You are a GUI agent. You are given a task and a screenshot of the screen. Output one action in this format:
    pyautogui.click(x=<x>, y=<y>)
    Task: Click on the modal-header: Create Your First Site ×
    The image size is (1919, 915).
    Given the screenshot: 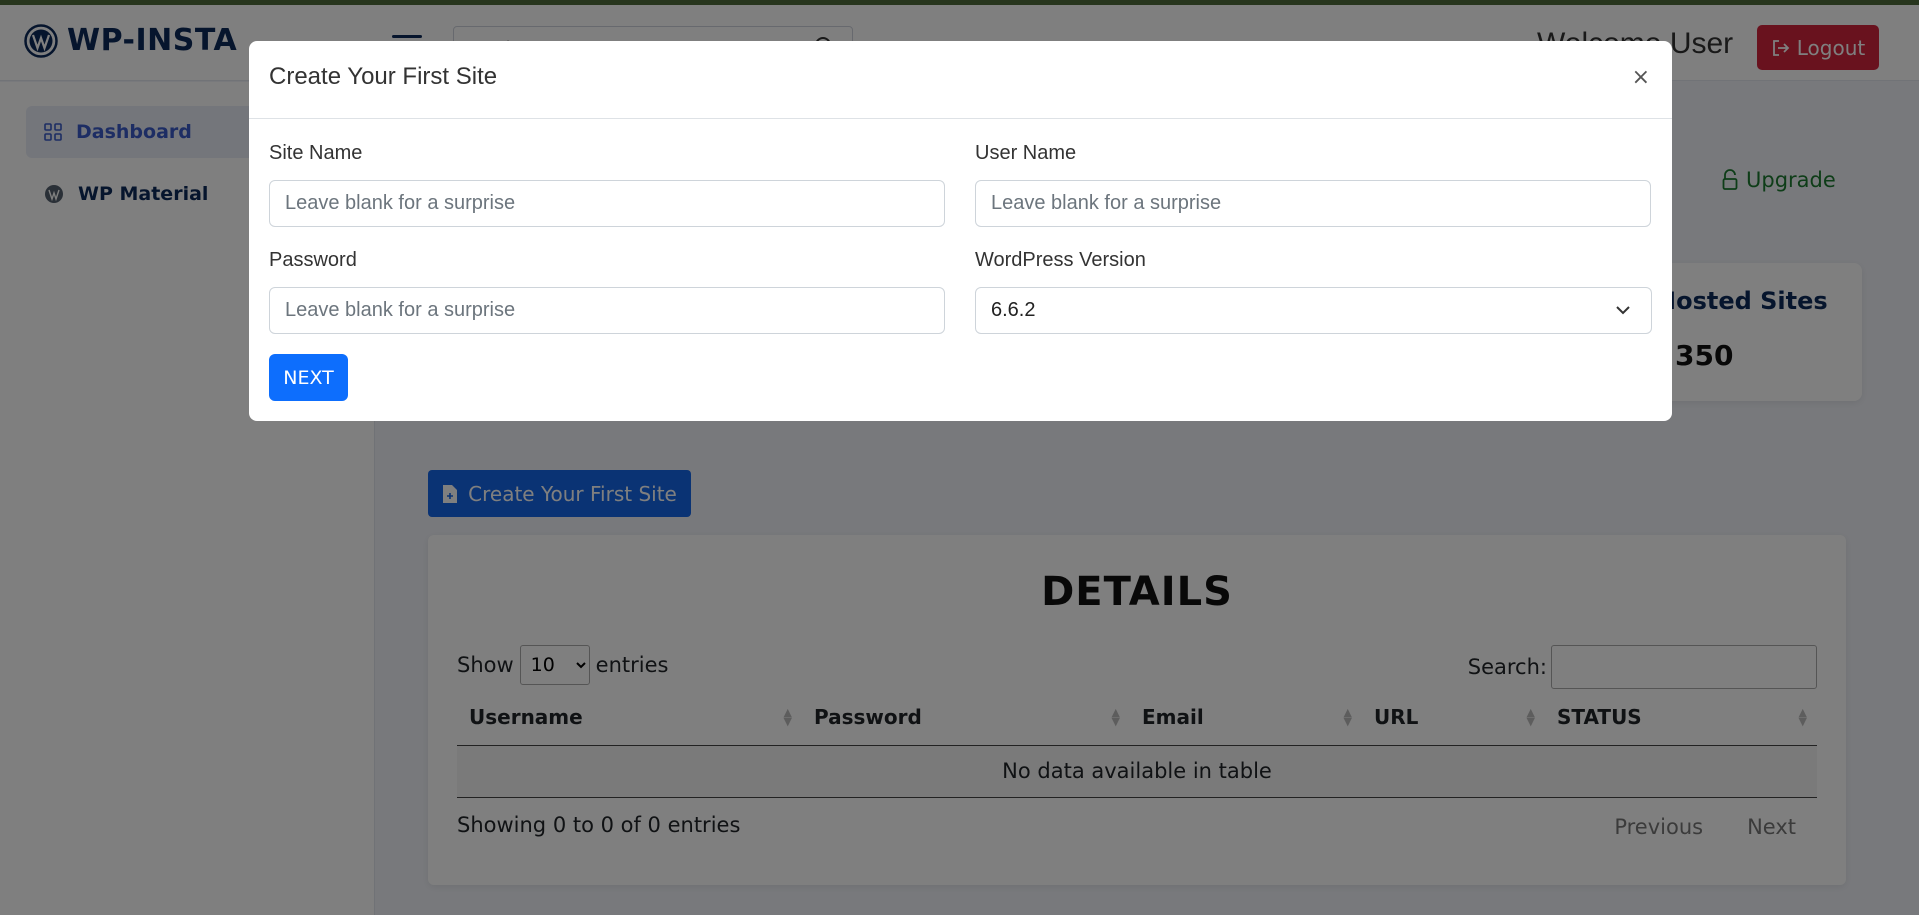 What is the action you would take?
    pyautogui.click(x=960, y=80)
    